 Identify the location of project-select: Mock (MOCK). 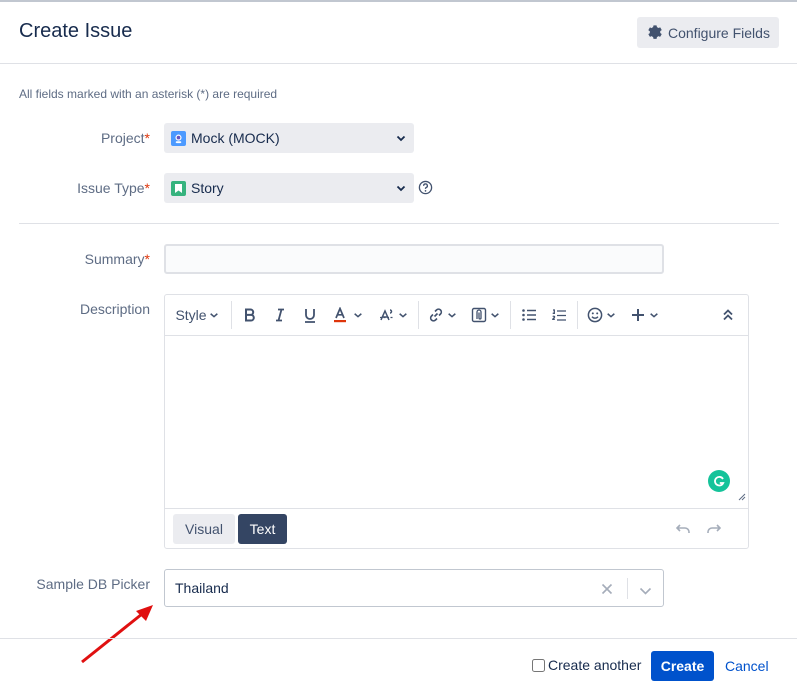
(289, 138).